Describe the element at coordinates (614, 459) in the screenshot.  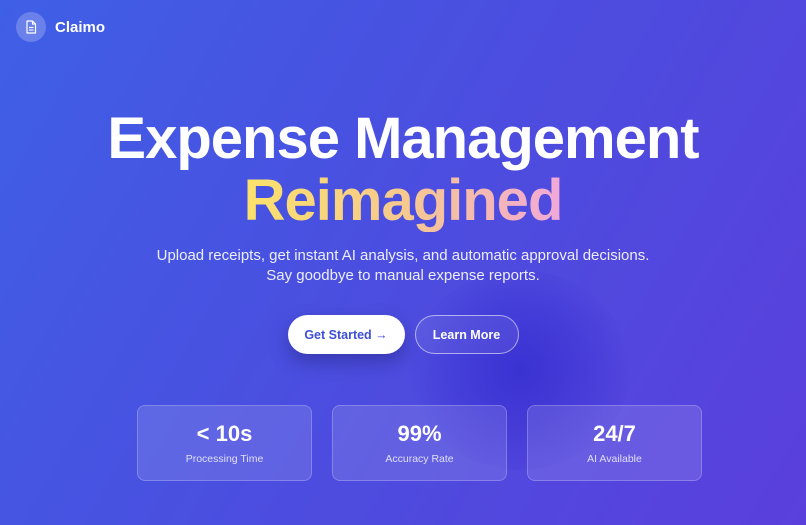
I see `stat-label: AI Available` at that location.